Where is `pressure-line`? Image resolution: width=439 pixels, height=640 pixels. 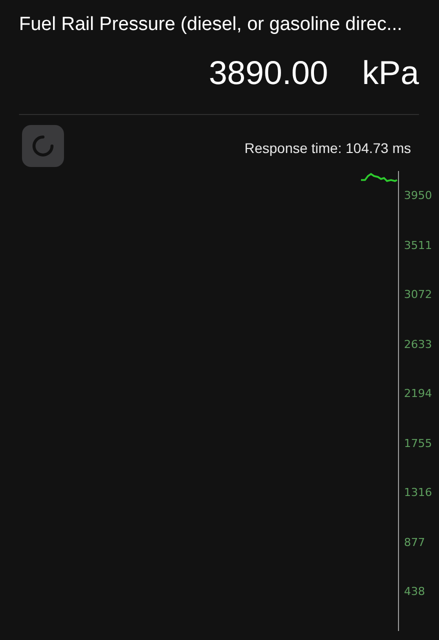
pressure-line is located at coordinates (379, 178).